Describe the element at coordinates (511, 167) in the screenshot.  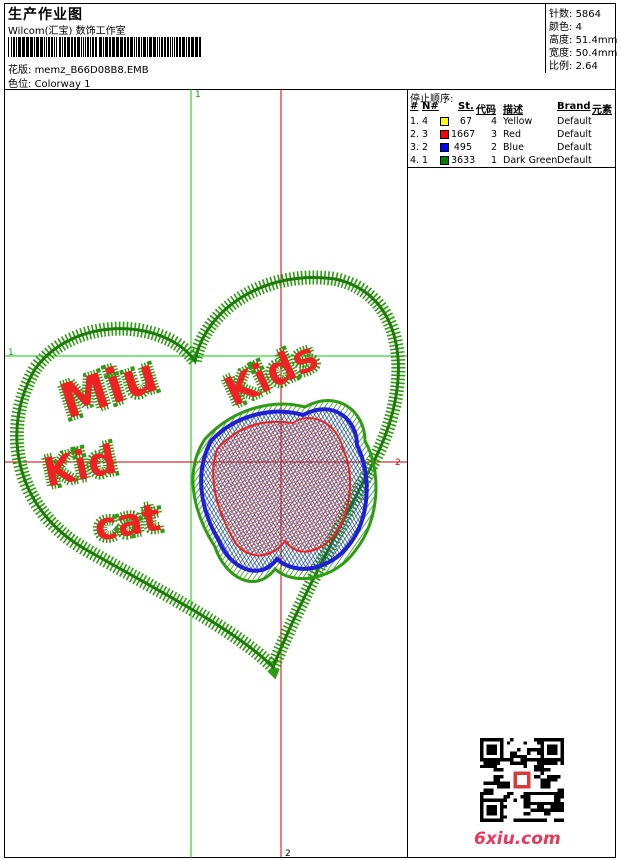
I see `table-divider` at that location.